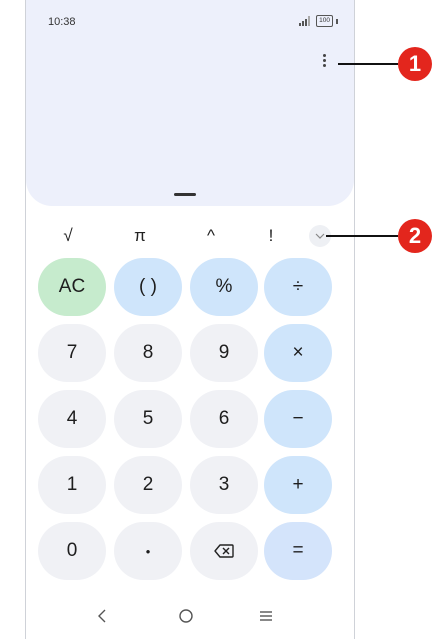 The width and height of the screenshot is (433, 639). I want to click on multiply-button: ×, so click(298, 353).